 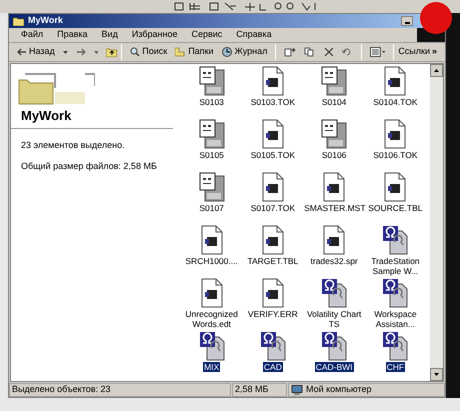 I want to click on history-button: Журнал, so click(x=245, y=52).